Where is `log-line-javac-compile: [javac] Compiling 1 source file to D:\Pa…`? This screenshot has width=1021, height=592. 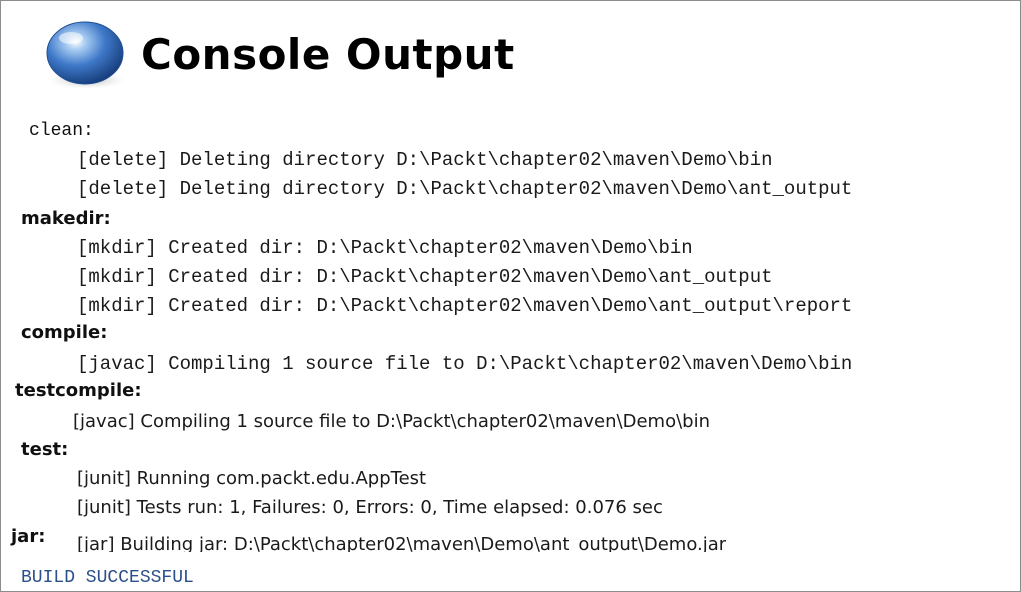
log-line-javac-compile: [javac] Compiling 1 source file to D:\Pa… is located at coordinates (465, 364).